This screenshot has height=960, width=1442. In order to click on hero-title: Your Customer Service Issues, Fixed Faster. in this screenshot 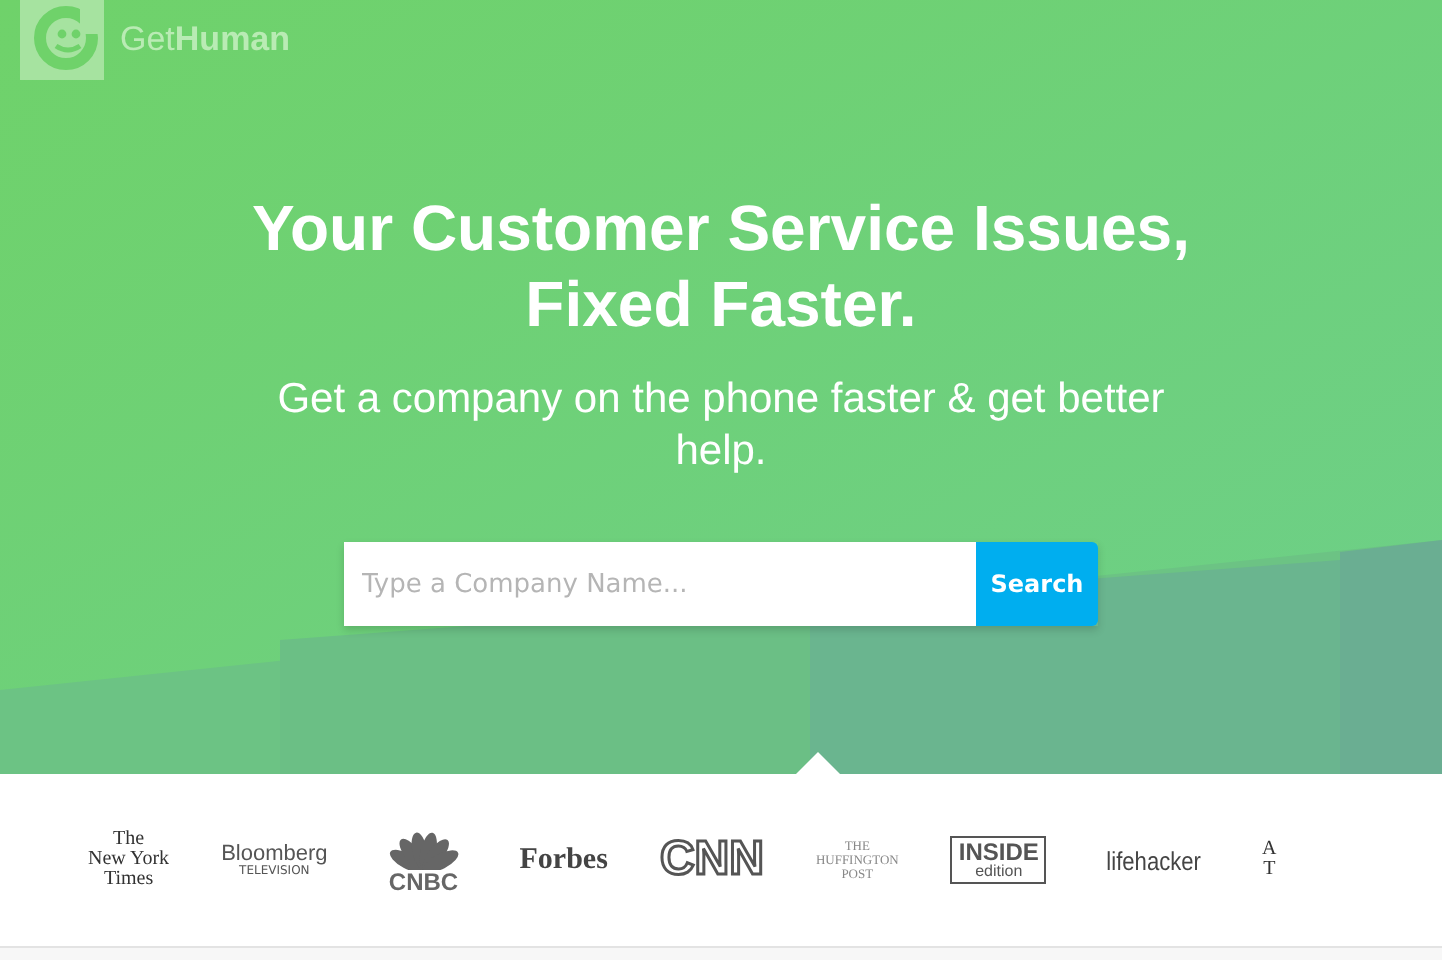, I will do `click(721, 266)`.